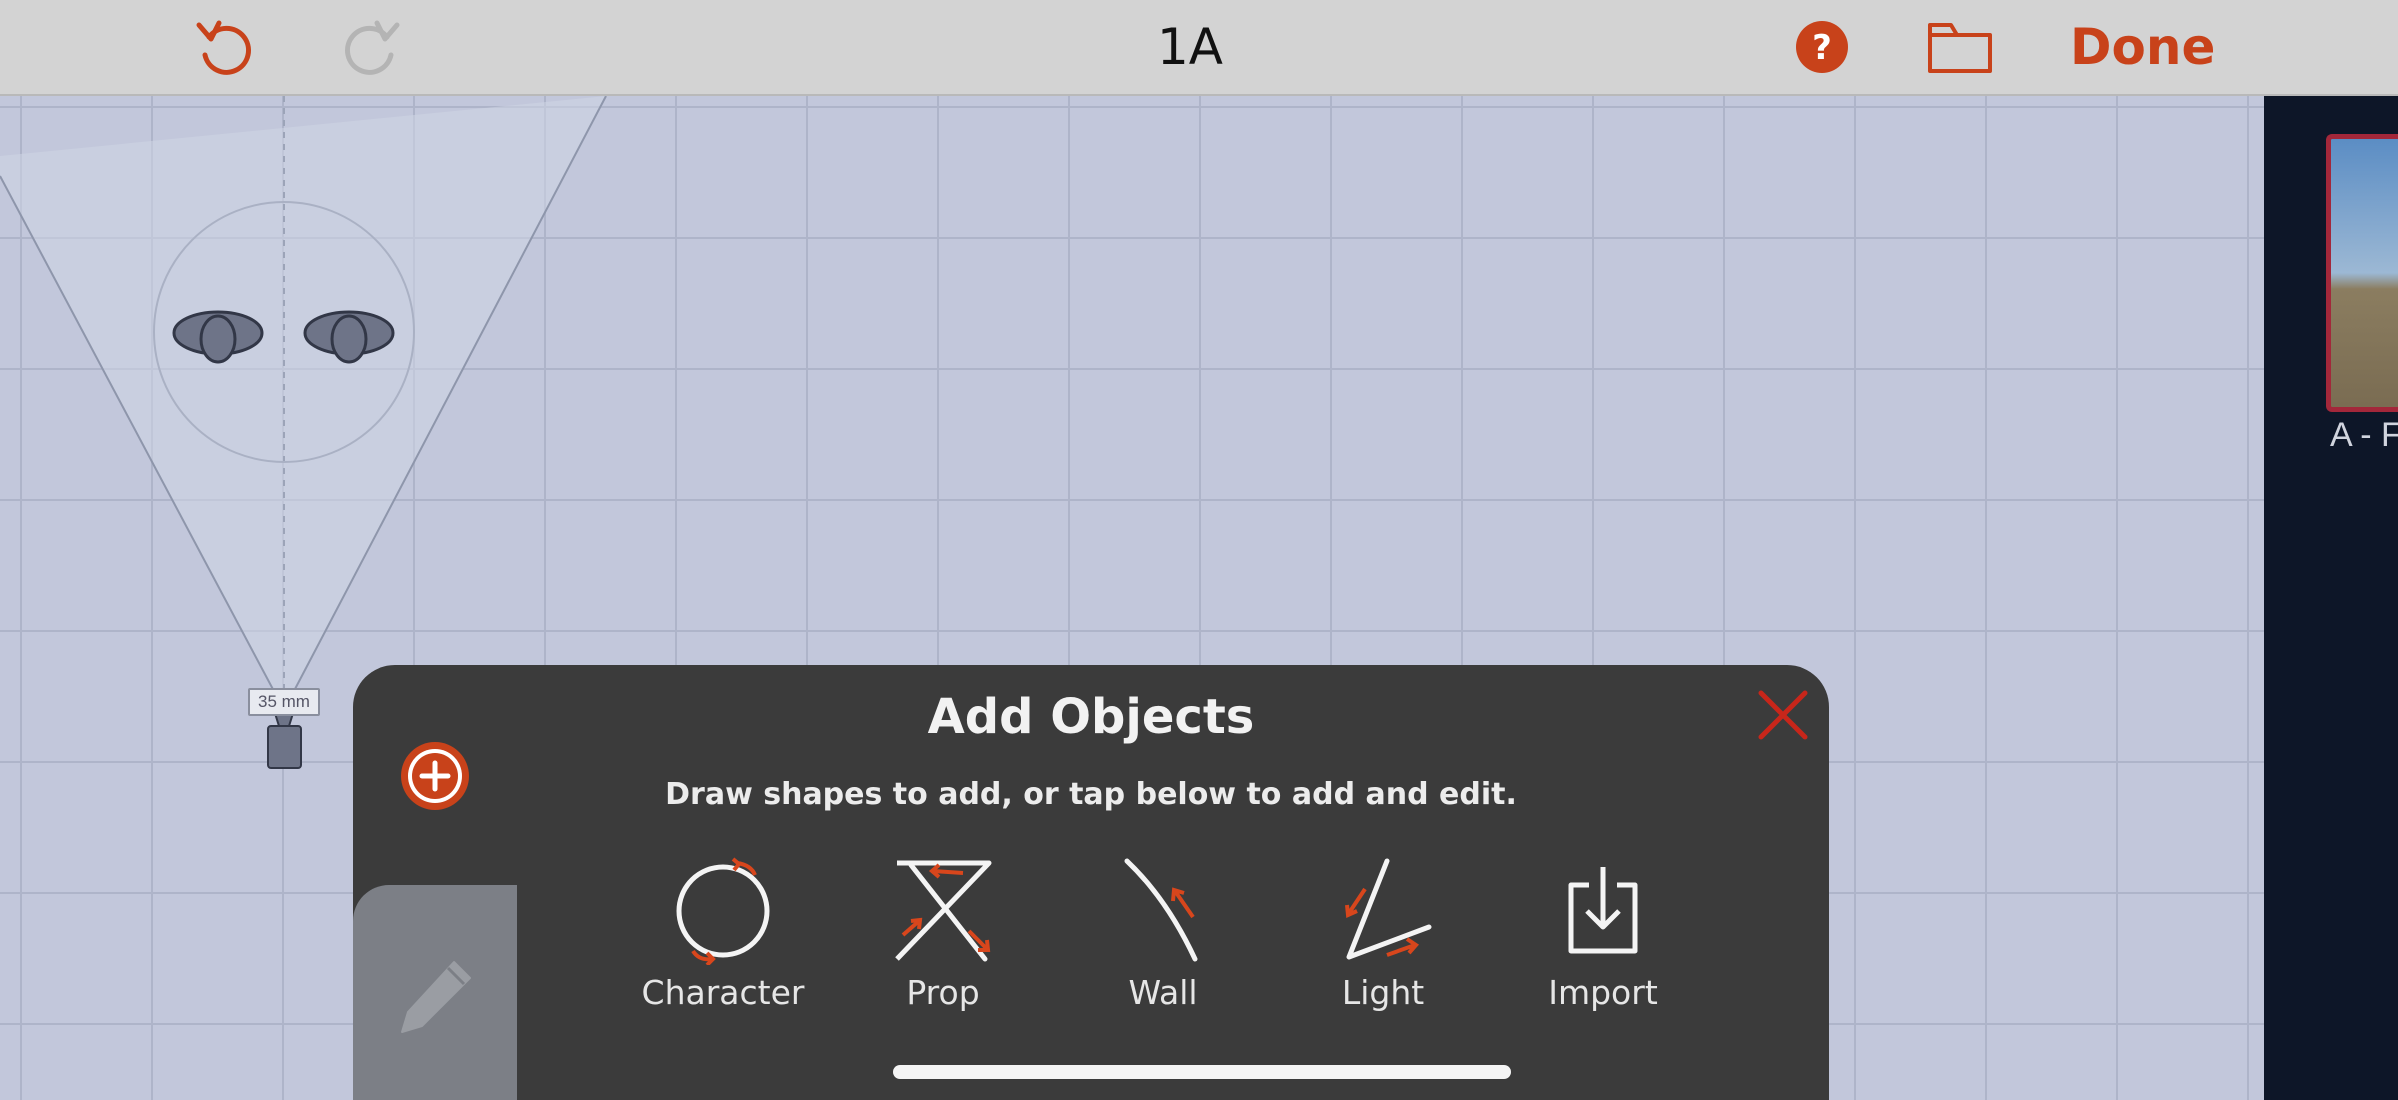 This screenshot has height=1100, width=2398. What do you see at coordinates (943, 992) in the screenshot?
I see `tool-label: Prop` at bounding box center [943, 992].